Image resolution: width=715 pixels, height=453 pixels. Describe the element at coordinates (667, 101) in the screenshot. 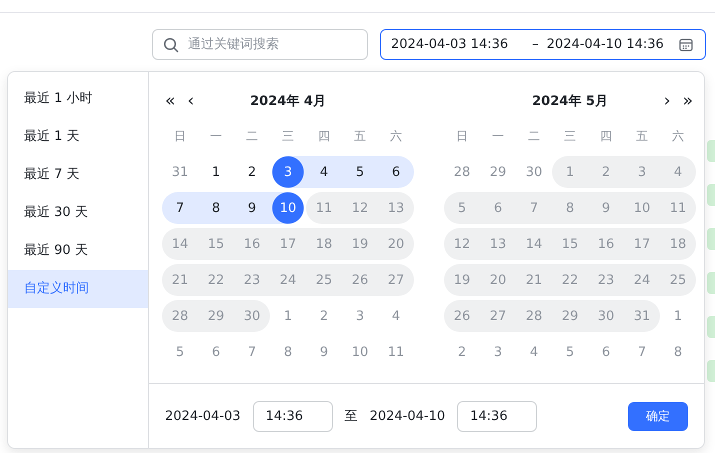

I see `nav-button: ›` at that location.